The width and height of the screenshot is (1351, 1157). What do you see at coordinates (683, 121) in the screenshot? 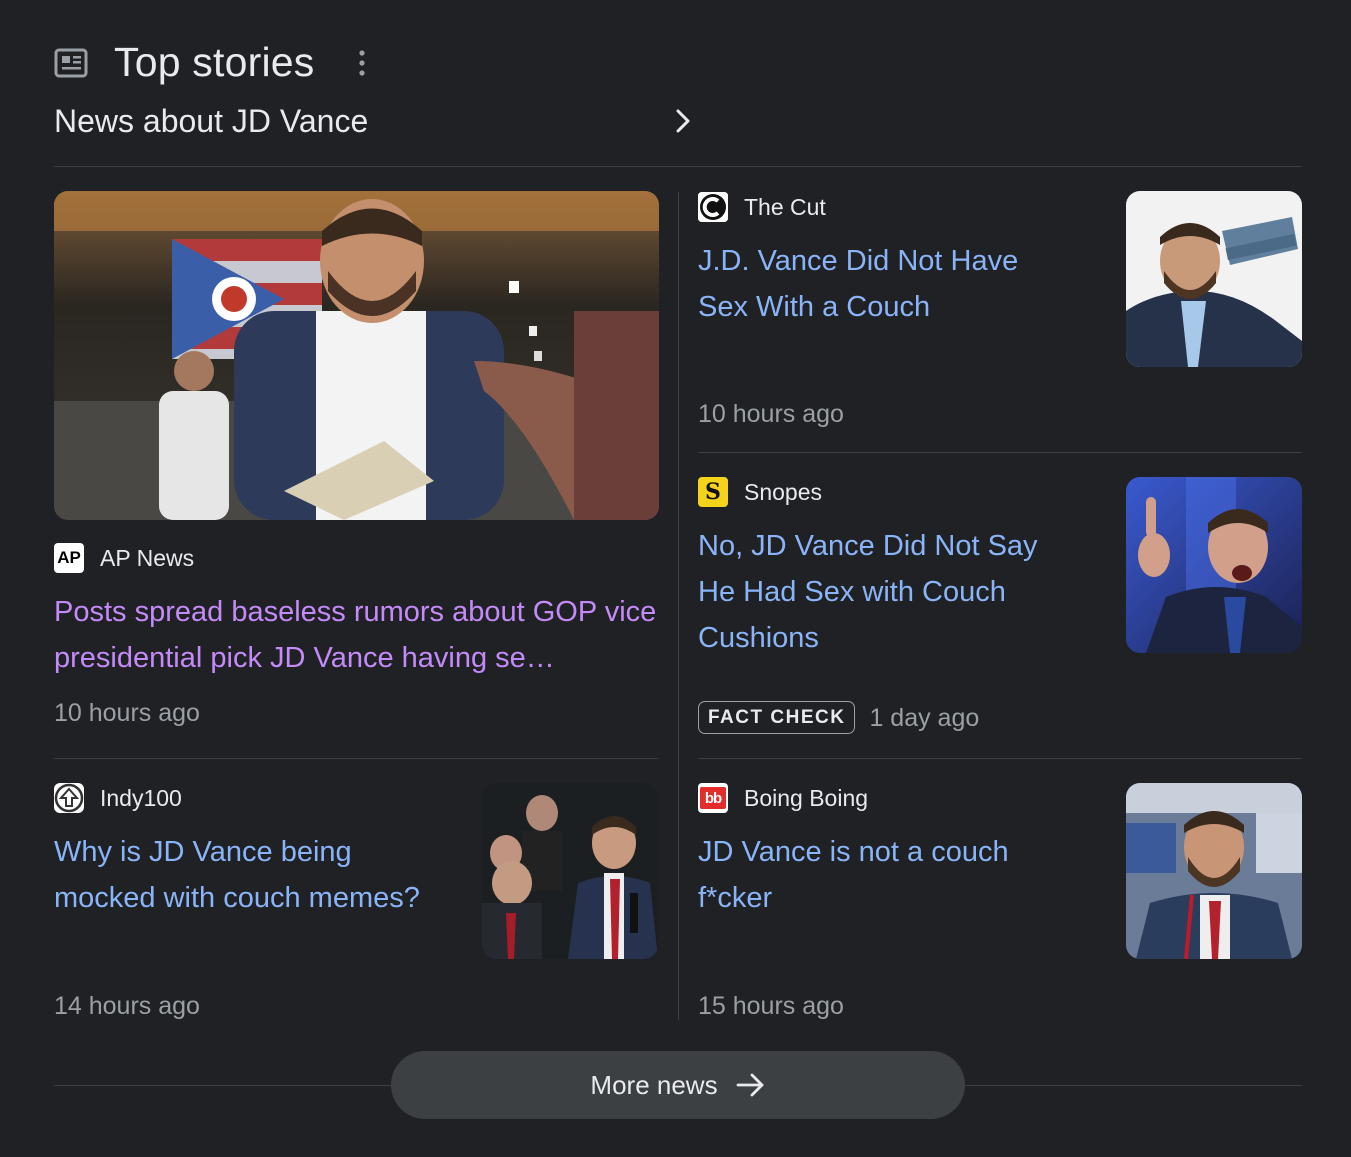
I see `chevron-right-icon` at bounding box center [683, 121].